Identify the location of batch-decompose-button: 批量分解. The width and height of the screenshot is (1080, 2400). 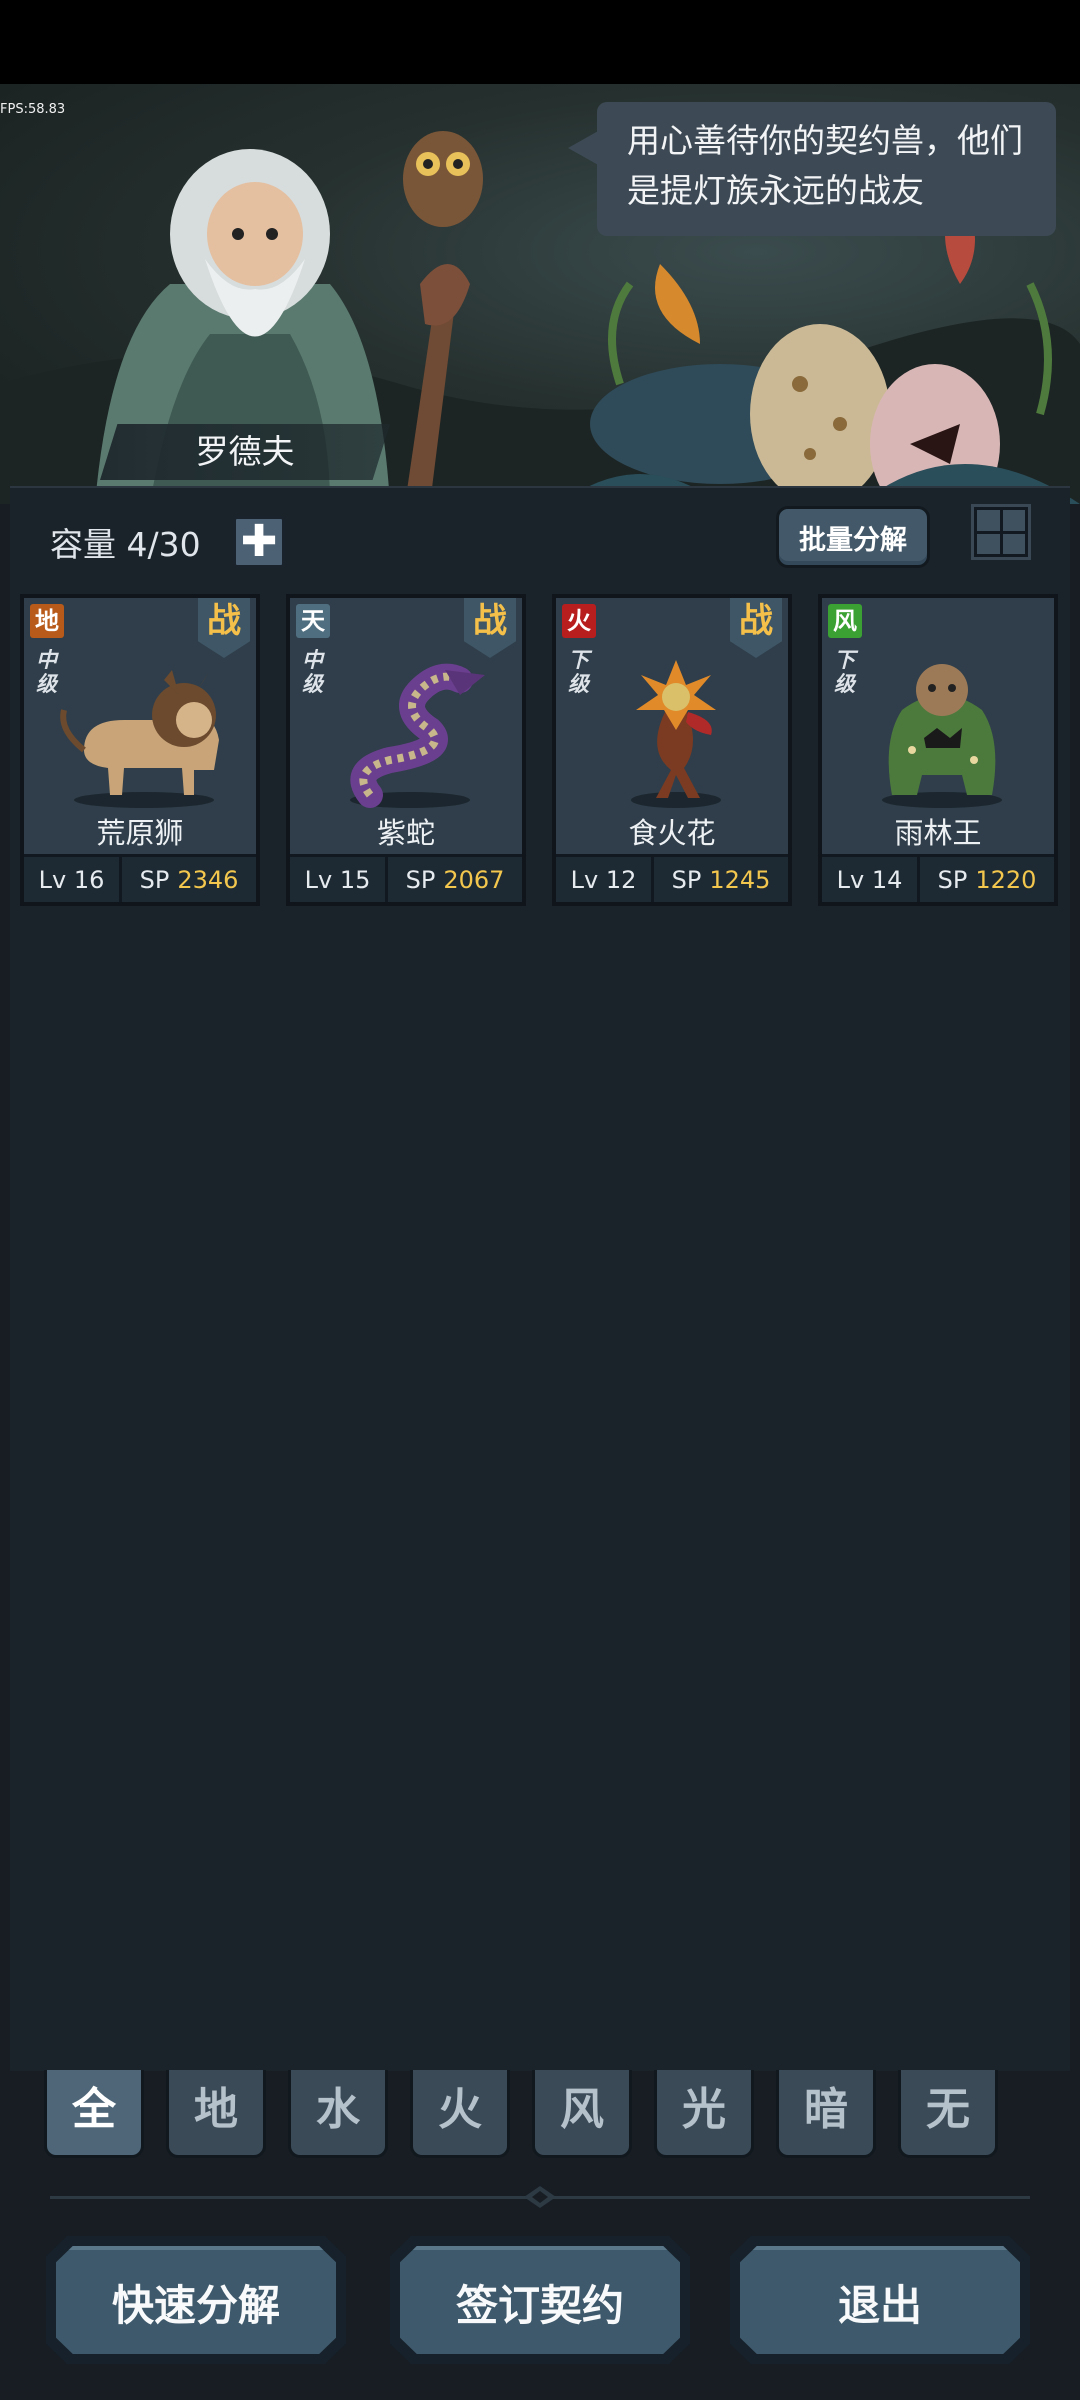
(853, 537).